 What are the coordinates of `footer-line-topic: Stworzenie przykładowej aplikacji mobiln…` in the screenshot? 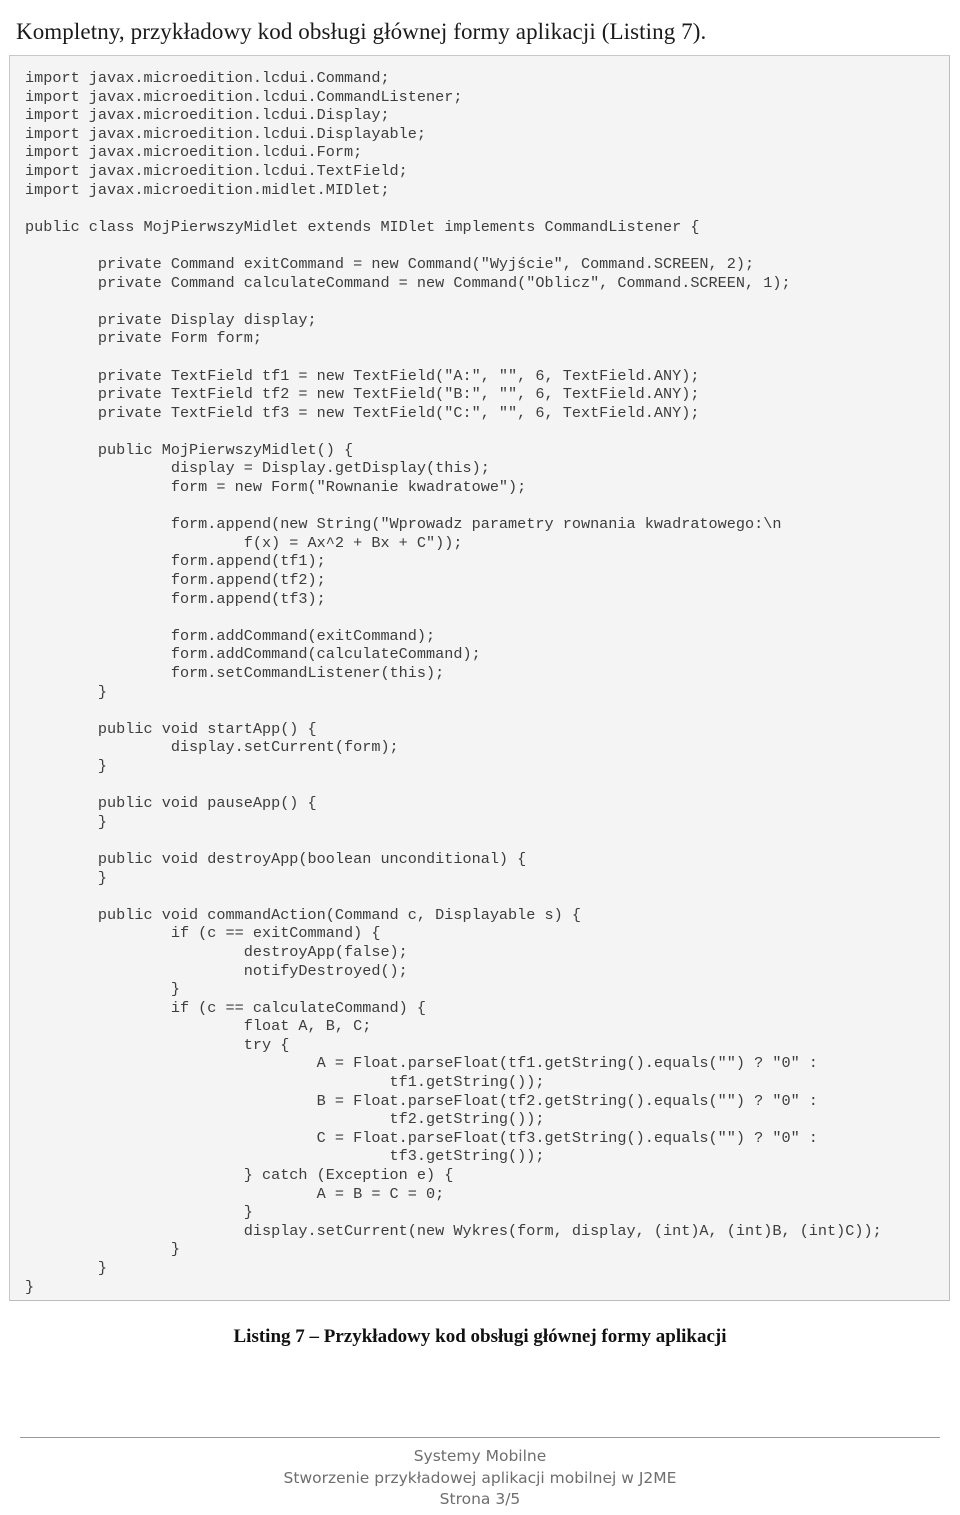 It's located at (480, 1477).